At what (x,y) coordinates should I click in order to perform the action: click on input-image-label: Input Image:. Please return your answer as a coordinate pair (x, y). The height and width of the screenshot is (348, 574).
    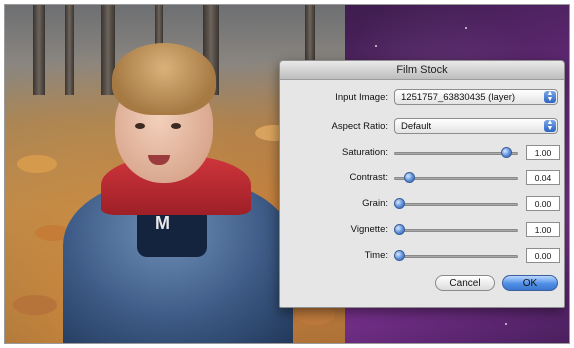
    Looking at the image, I should click on (361, 97).